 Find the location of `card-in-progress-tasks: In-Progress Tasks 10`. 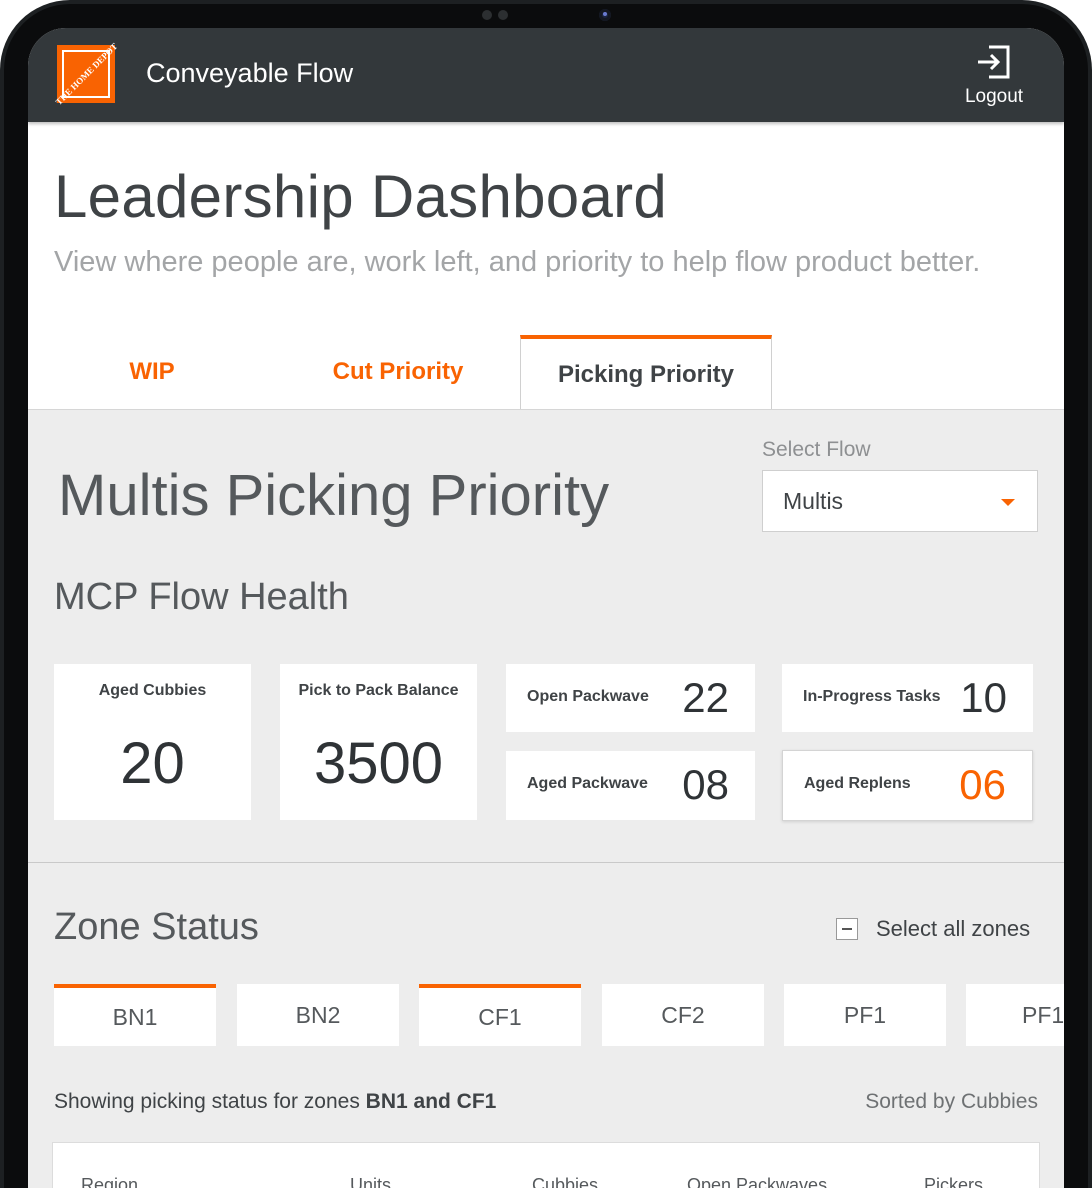

card-in-progress-tasks: In-Progress Tasks 10 is located at coordinates (907, 698).